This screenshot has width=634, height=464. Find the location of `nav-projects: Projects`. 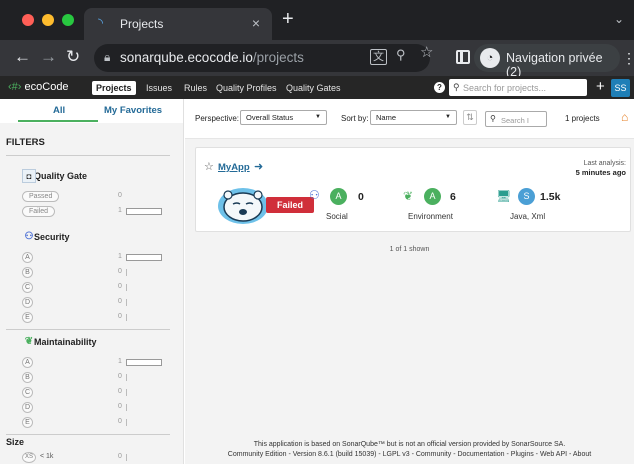

nav-projects: Projects is located at coordinates (114, 88).